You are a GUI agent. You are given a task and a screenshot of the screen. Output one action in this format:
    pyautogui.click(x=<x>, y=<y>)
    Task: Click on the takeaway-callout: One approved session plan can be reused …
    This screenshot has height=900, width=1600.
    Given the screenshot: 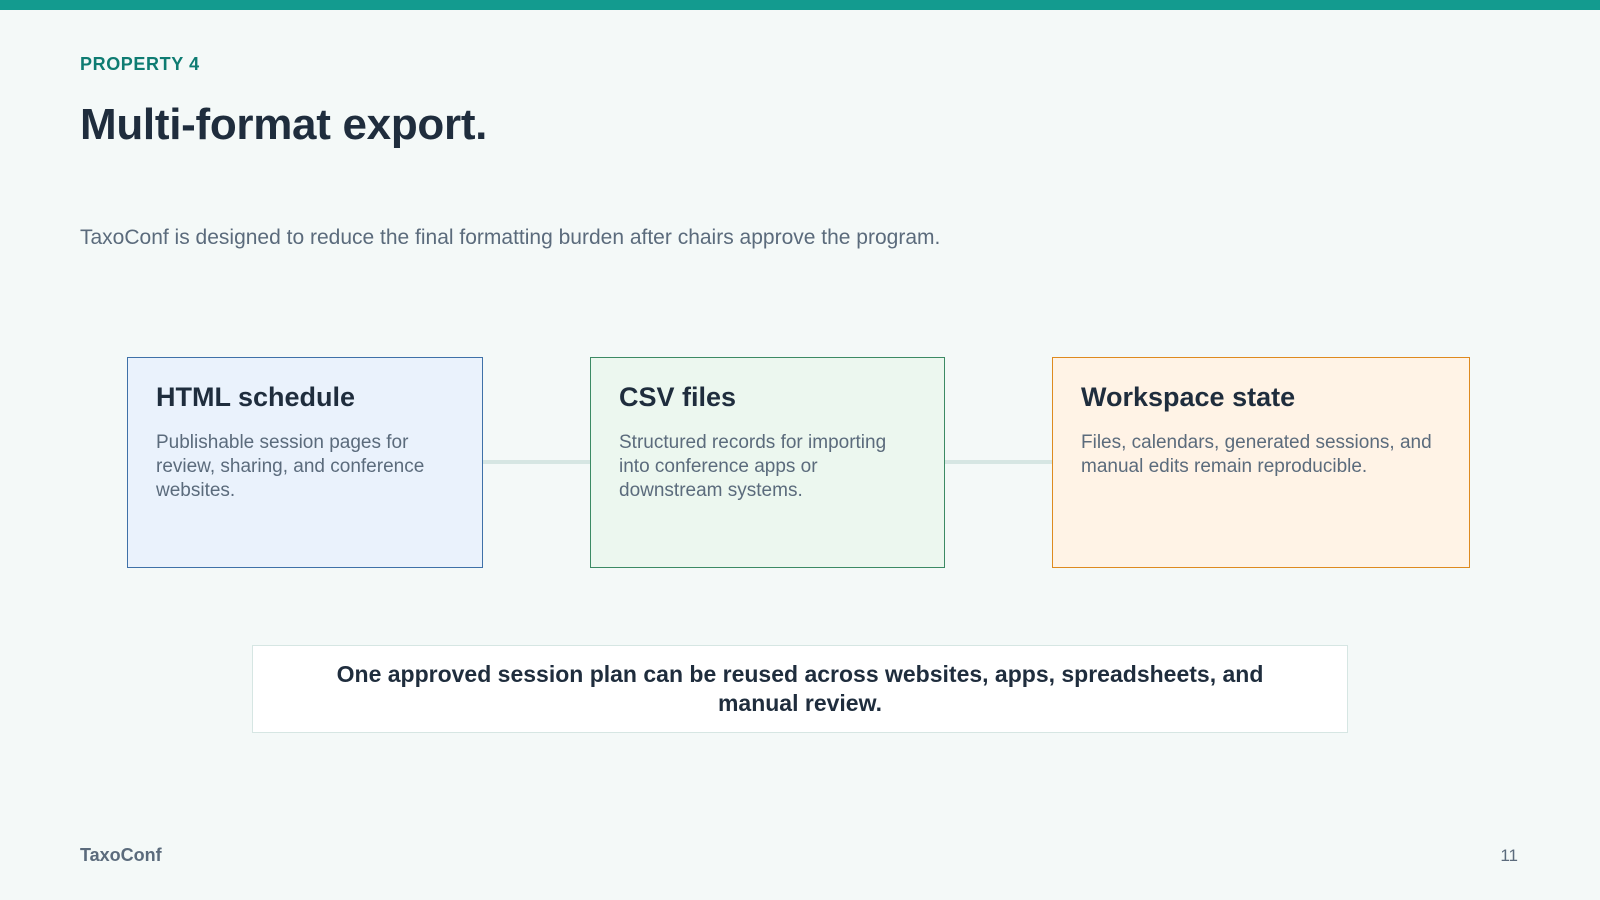 What is the action you would take?
    pyautogui.click(x=800, y=689)
    